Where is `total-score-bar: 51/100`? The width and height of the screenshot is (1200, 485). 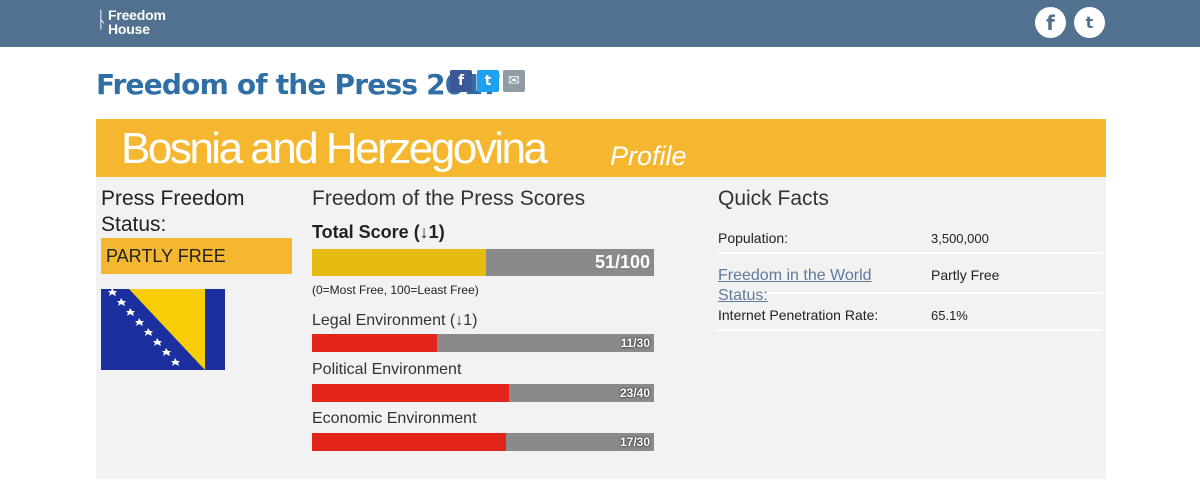
total-score-bar: 51/100 is located at coordinates (483, 262).